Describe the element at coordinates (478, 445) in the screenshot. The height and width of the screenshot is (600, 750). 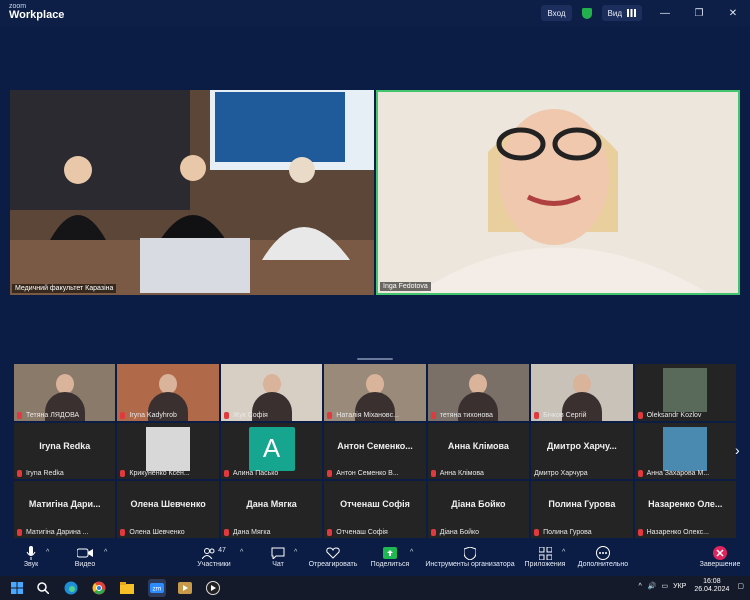
I see `participant-display-name: Анна Клімова` at that location.